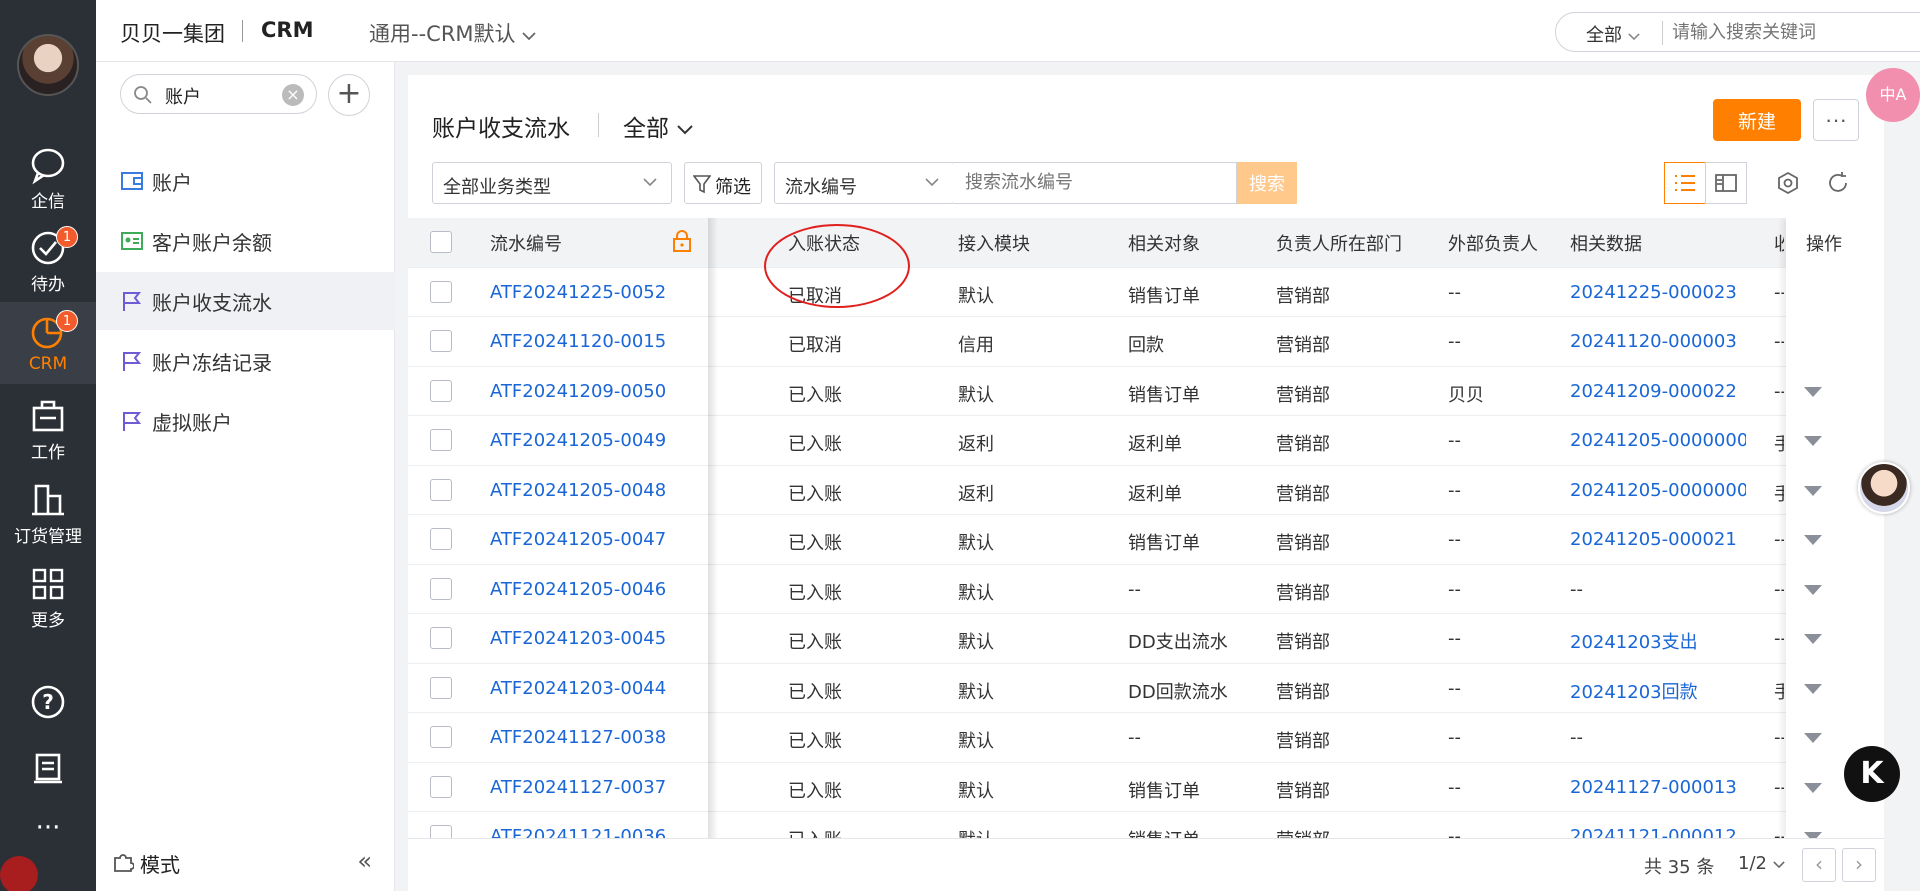  Describe the element at coordinates (1796, 32) in the screenshot. I see `global-search-input` at that location.